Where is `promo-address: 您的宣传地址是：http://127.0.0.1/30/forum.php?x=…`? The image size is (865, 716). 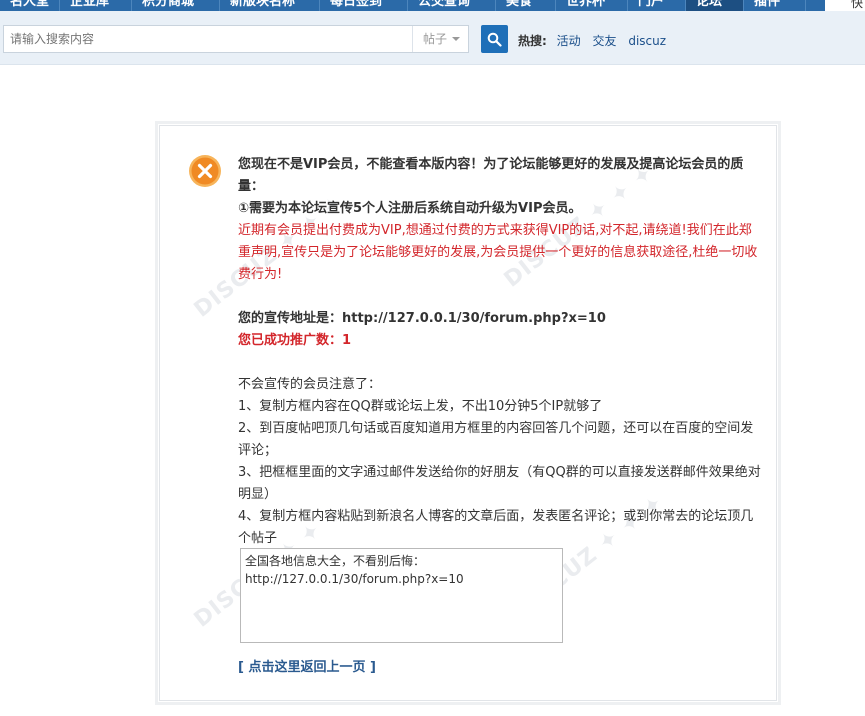
promo-address: 您的宣传地址是：http://127.0.0.1/30/forum.php?x=… is located at coordinates (422, 318).